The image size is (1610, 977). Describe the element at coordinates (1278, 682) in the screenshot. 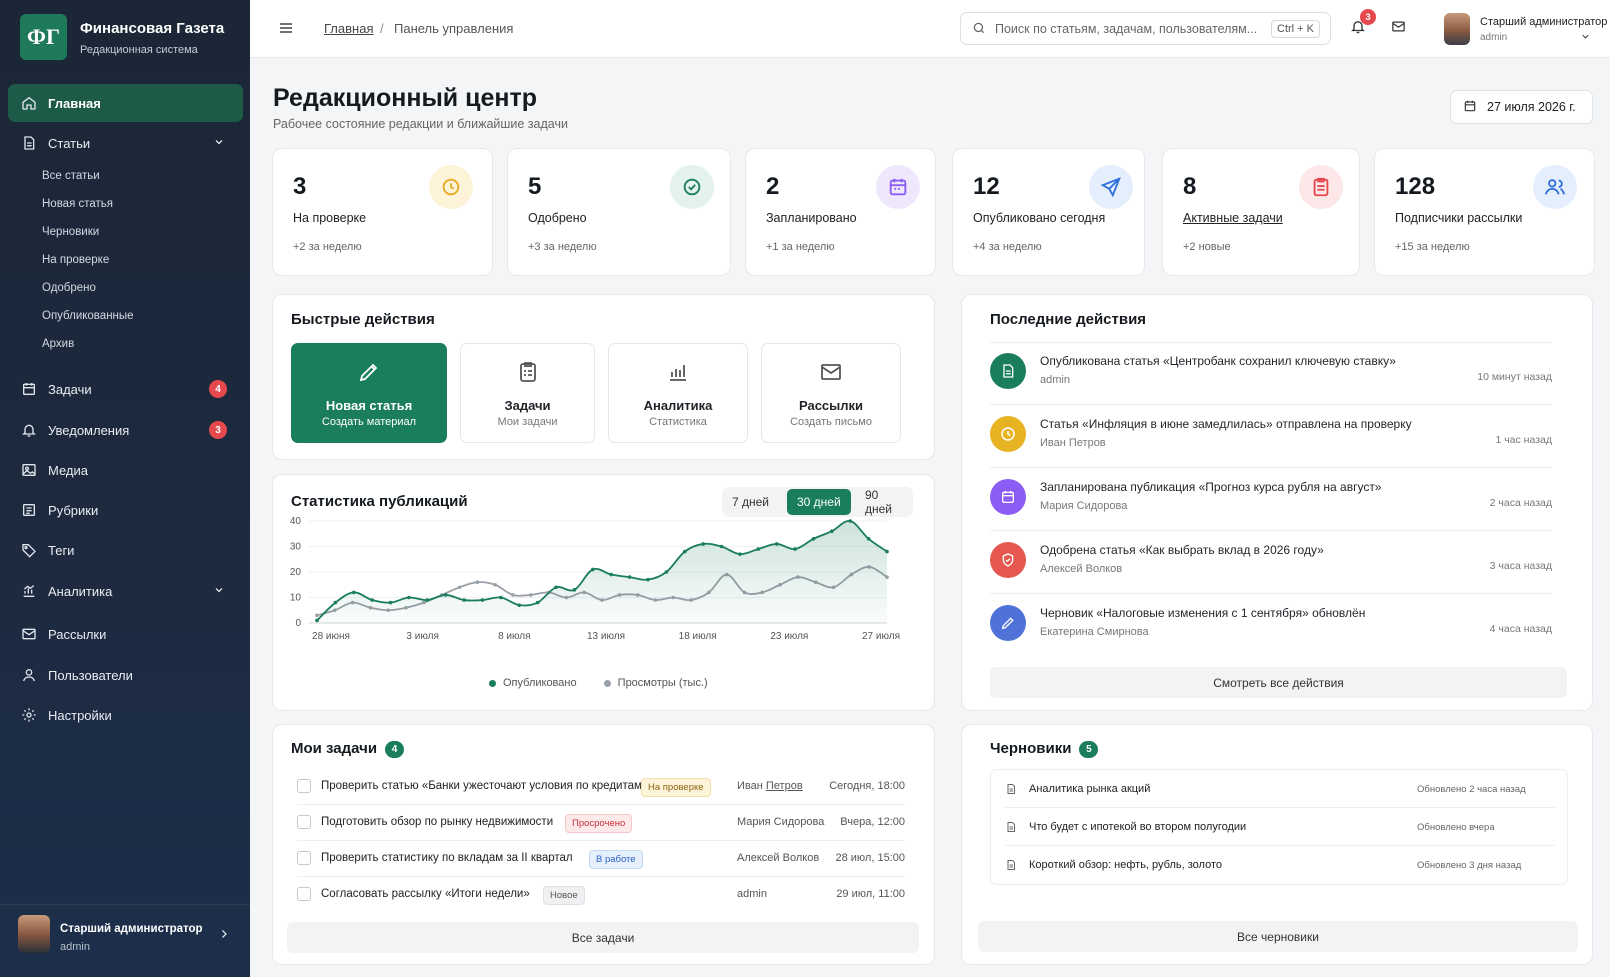

I see `all-activity-button: Смотреть все действия` at that location.